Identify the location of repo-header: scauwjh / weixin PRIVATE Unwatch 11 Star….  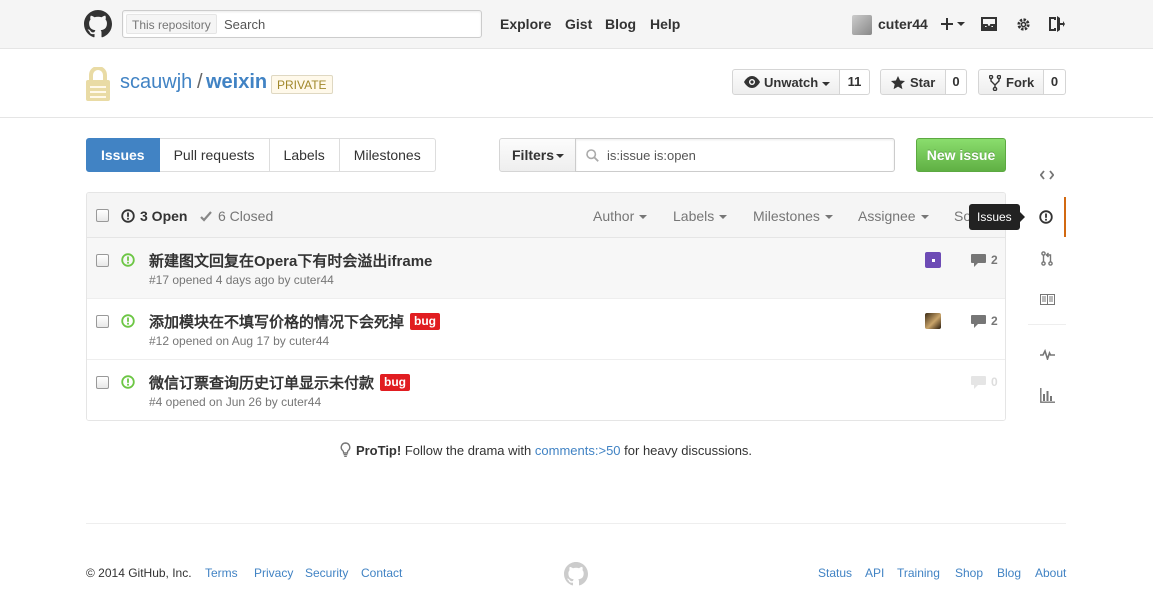
(576, 83).